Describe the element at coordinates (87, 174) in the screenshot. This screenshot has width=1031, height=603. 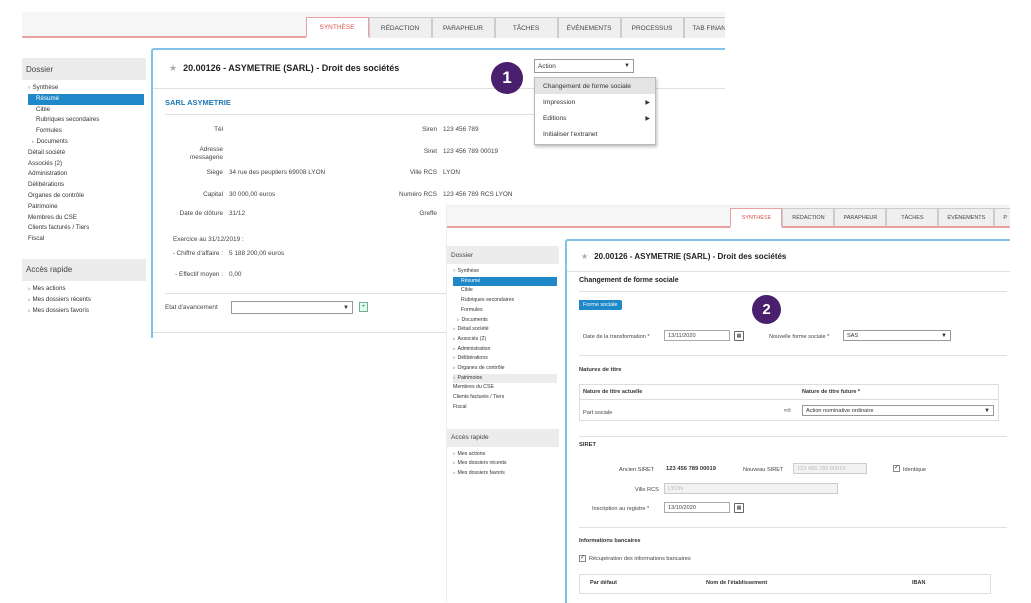
I see `nav-item-administration: Administration` at that location.